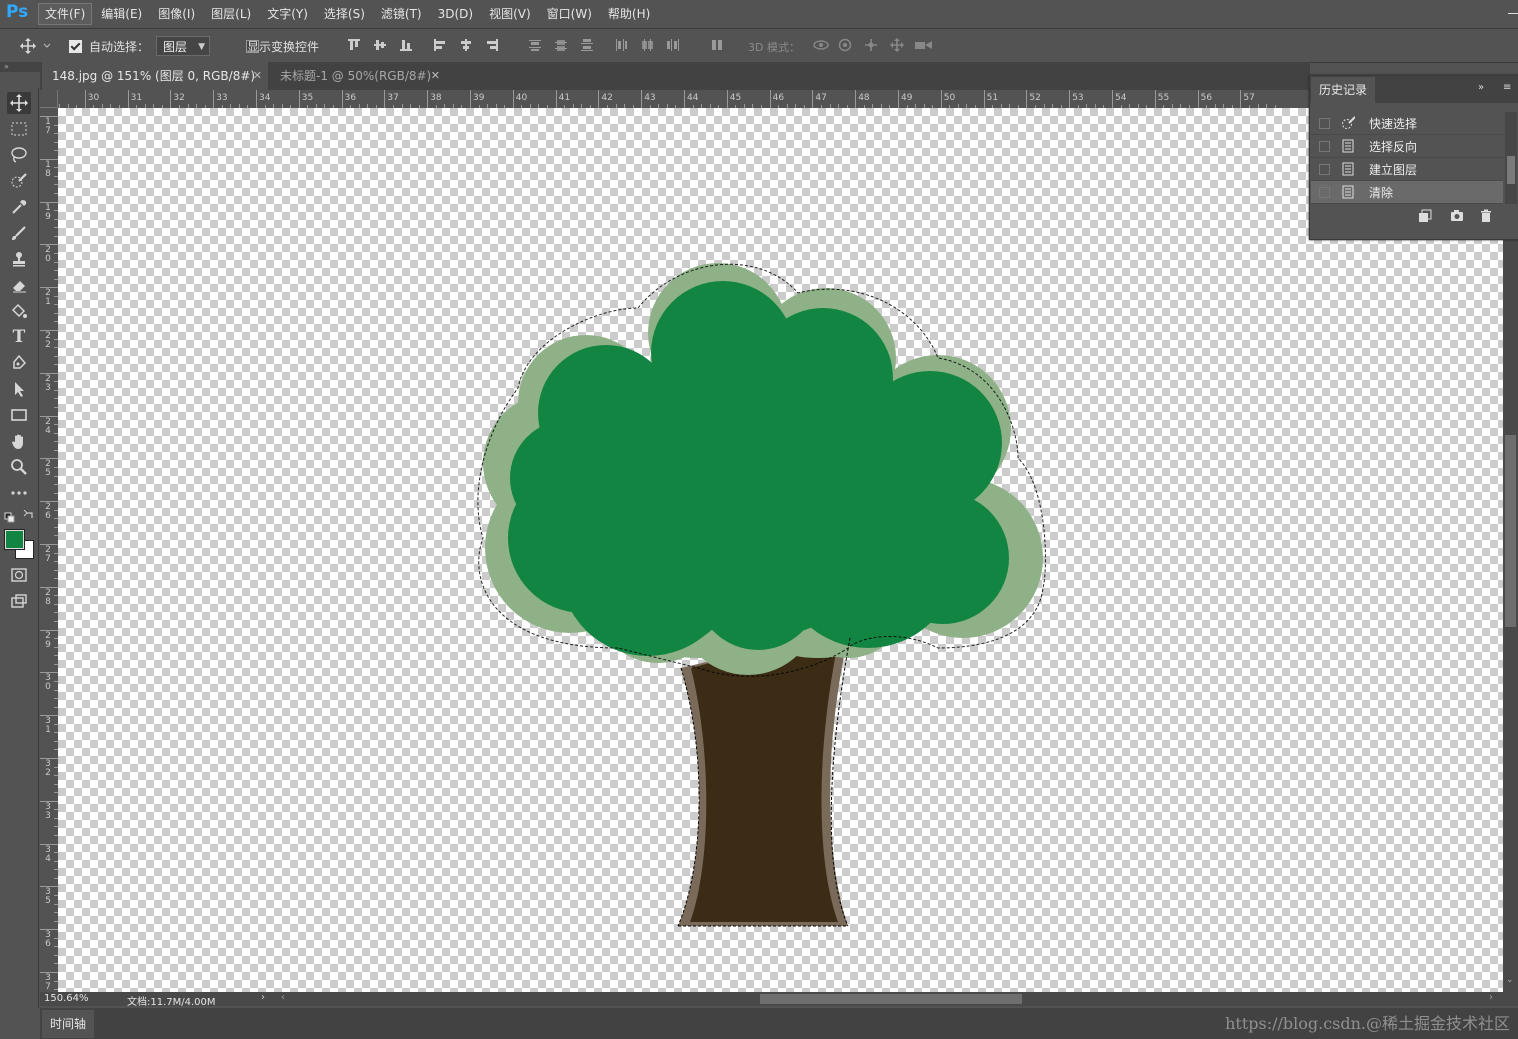 This screenshot has width=1518, height=1039. I want to click on distribute-left-icon, so click(621, 45).